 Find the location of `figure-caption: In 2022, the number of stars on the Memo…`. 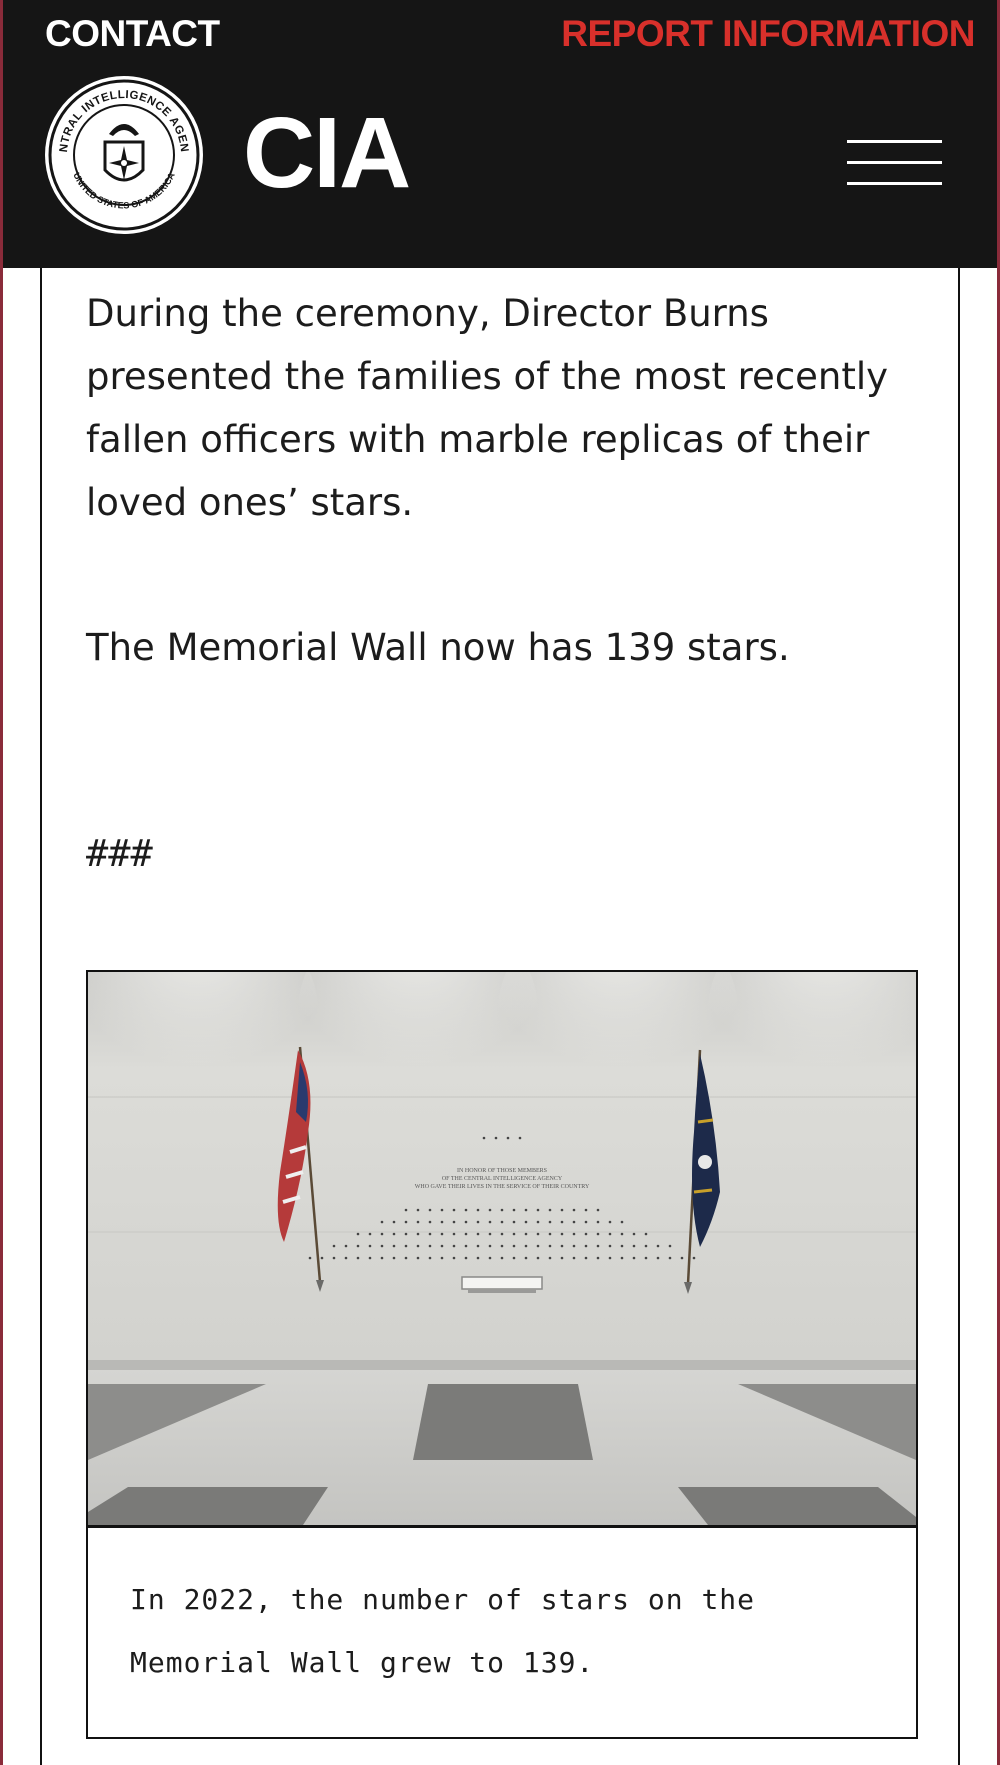

figure-caption: In 2022, the number of stars on the Memo… is located at coordinates (443, 1631).